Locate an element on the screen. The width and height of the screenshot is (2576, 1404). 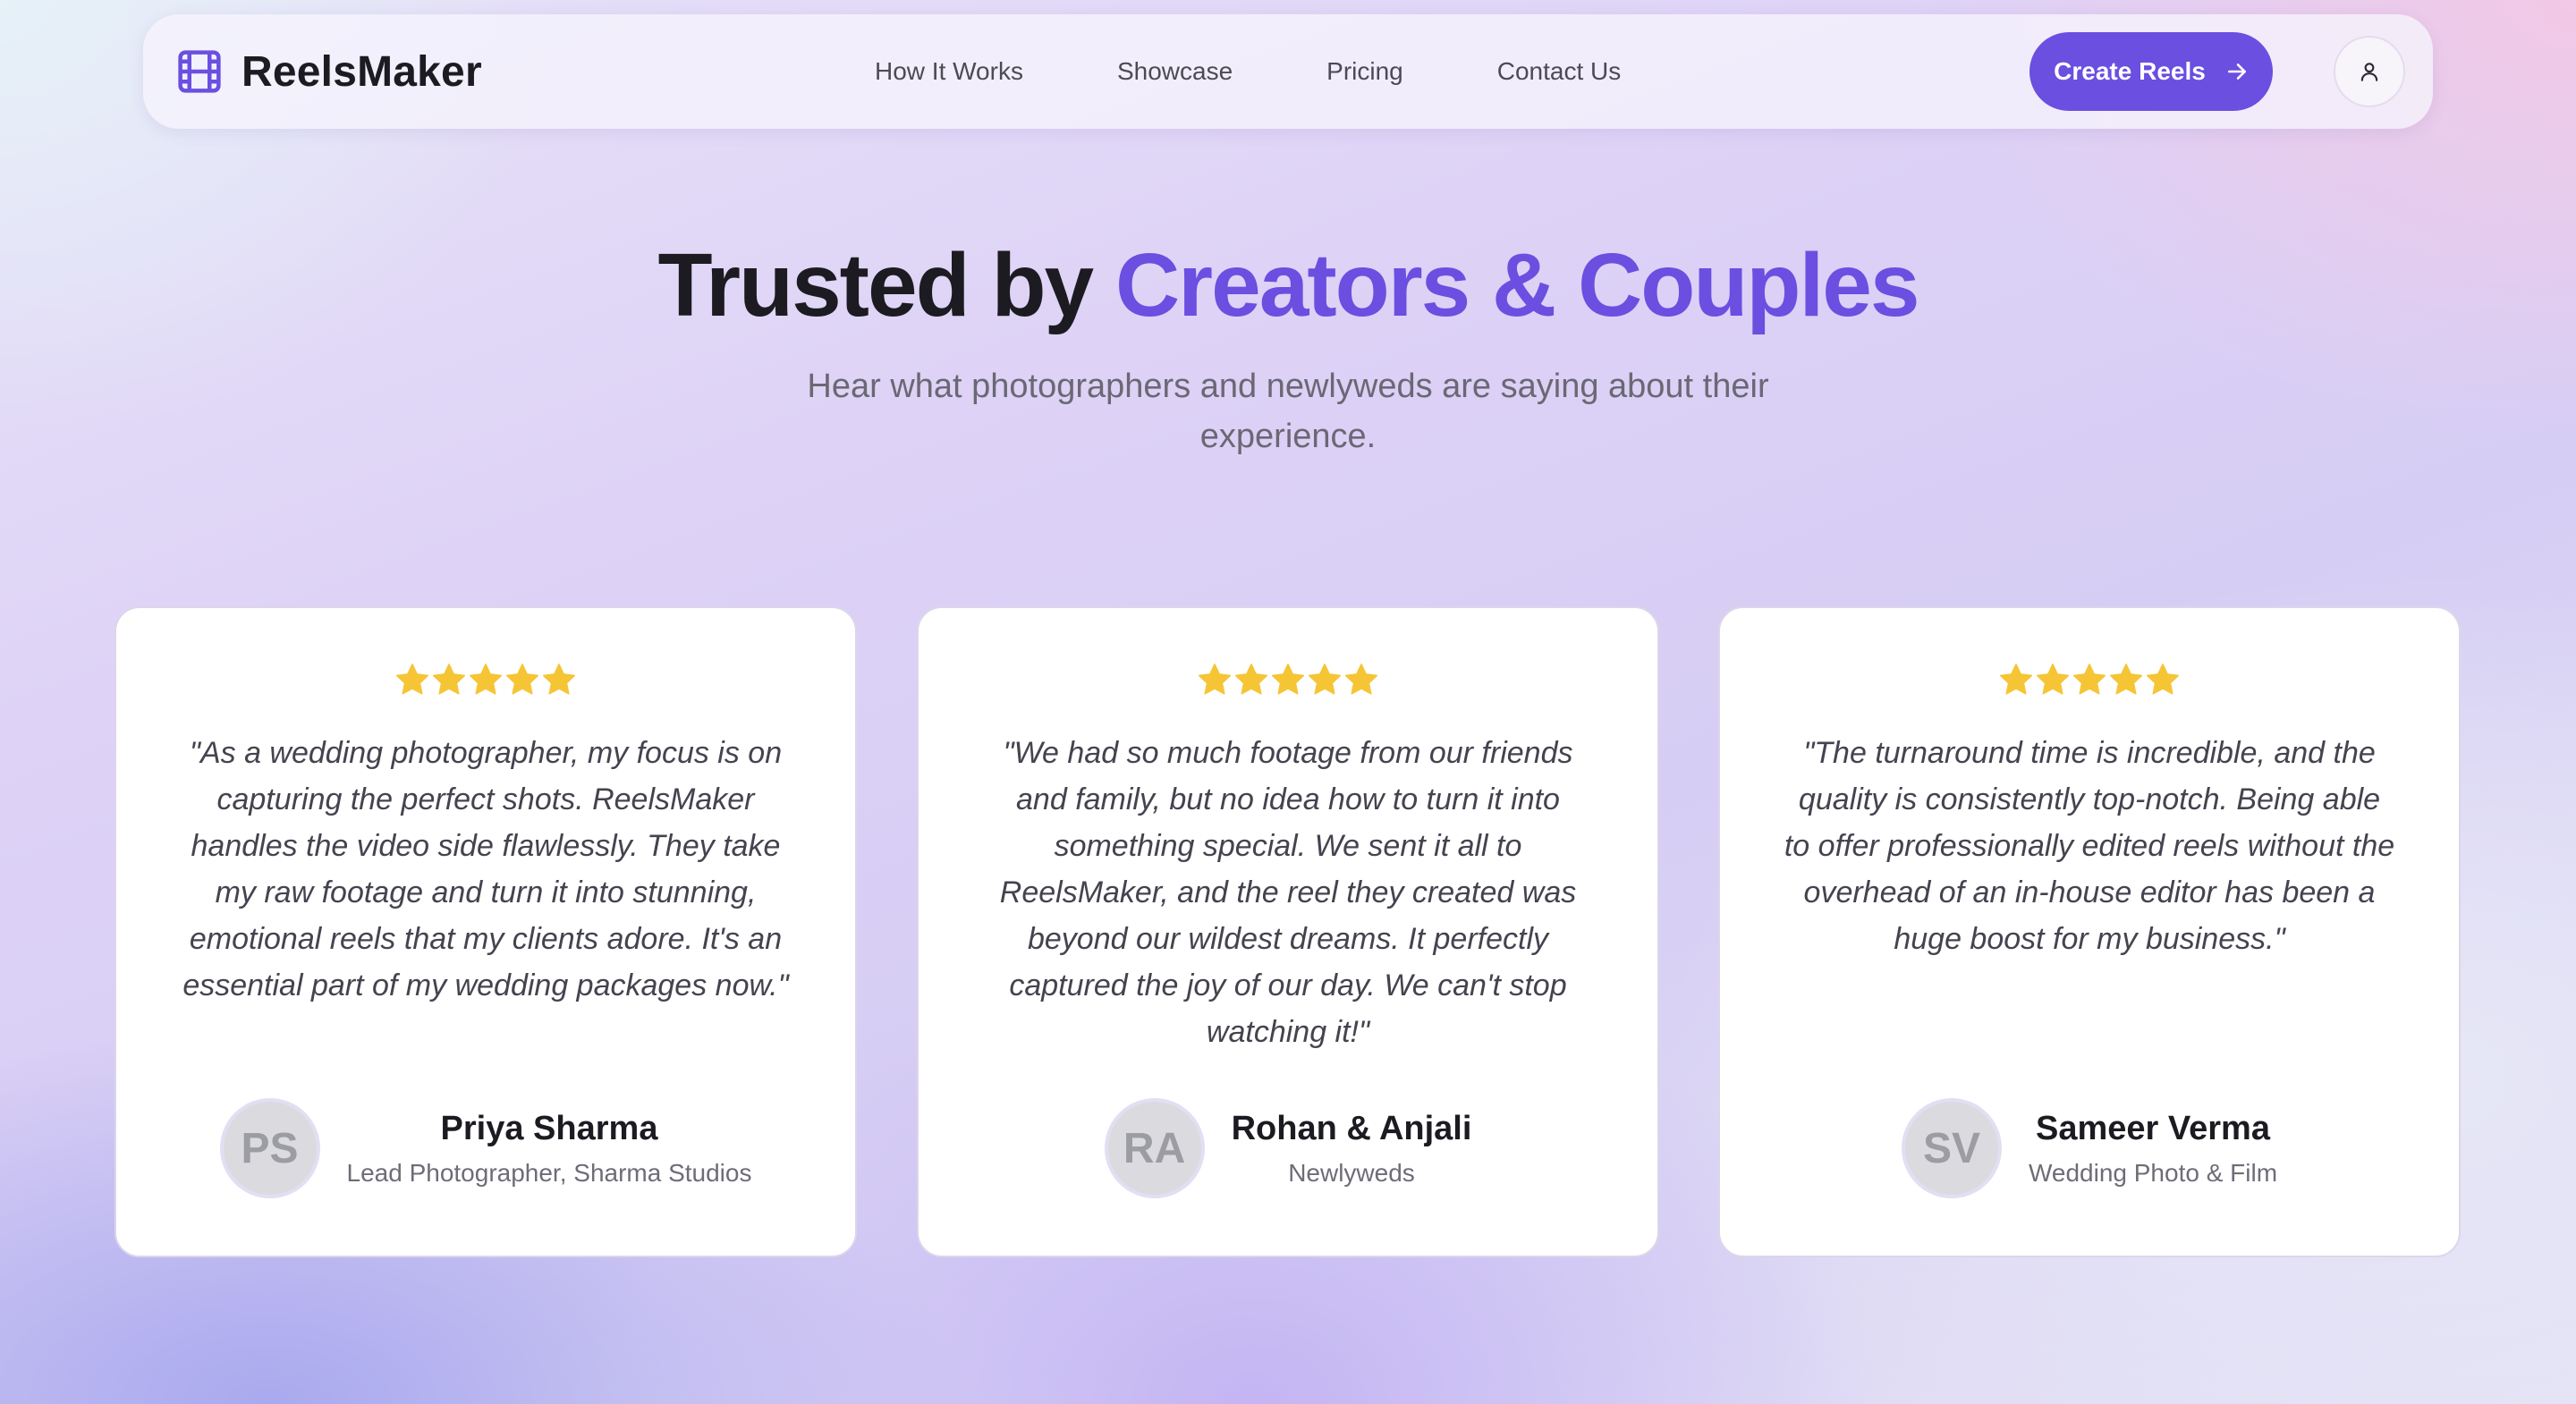
author-info: Rohan & Anjali Newlyweds is located at coordinates (1352, 1148).